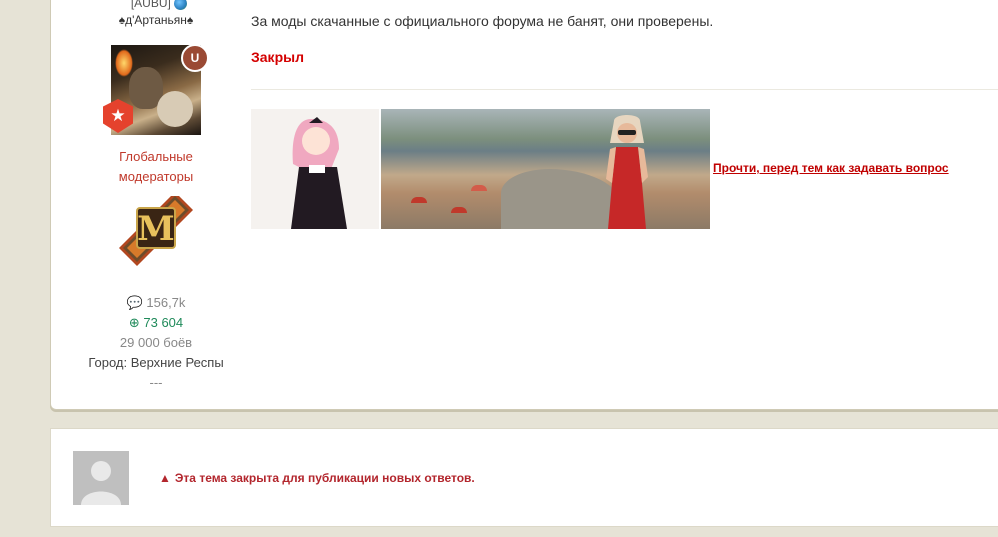 The width and height of the screenshot is (998, 537). What do you see at coordinates (156, 20) in the screenshot?
I see `author-name: ♠д'Артаньян♠` at bounding box center [156, 20].